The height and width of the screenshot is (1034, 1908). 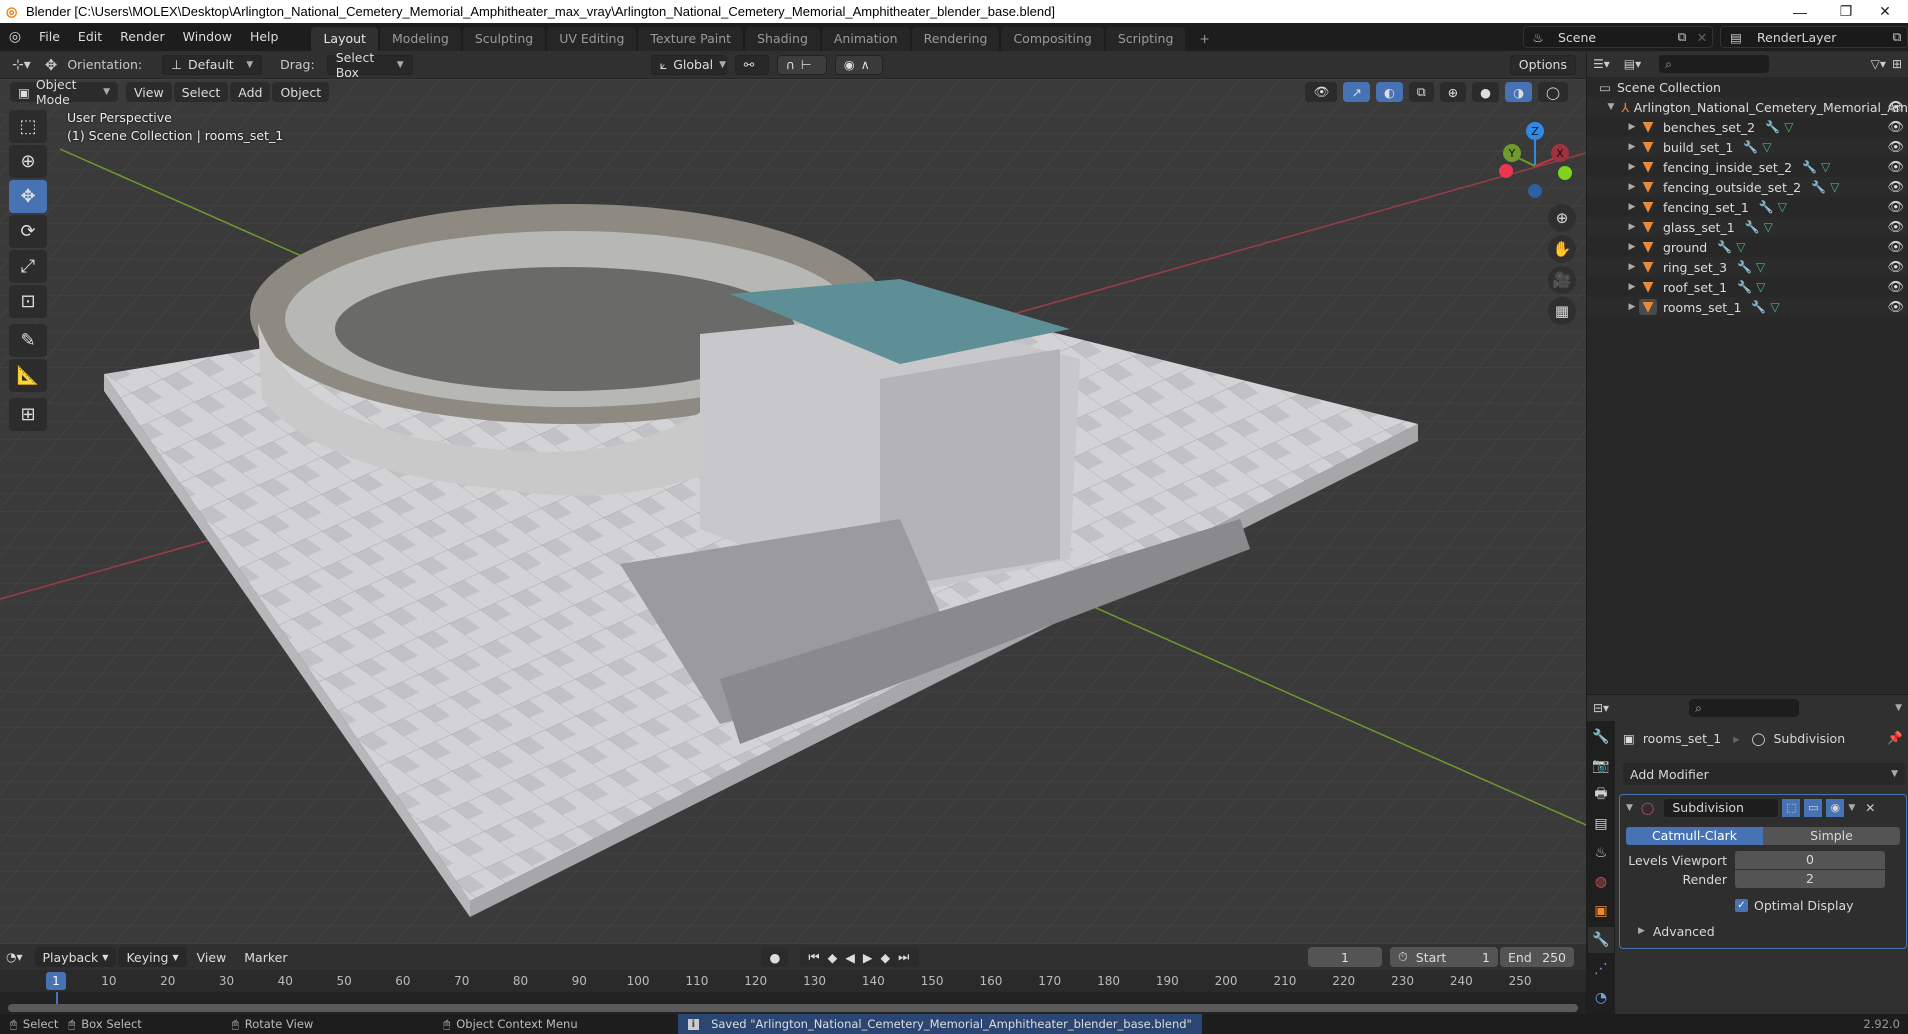 What do you see at coordinates (834, 957) in the screenshot?
I see `prev-keyframe-icon: ◆` at bounding box center [834, 957].